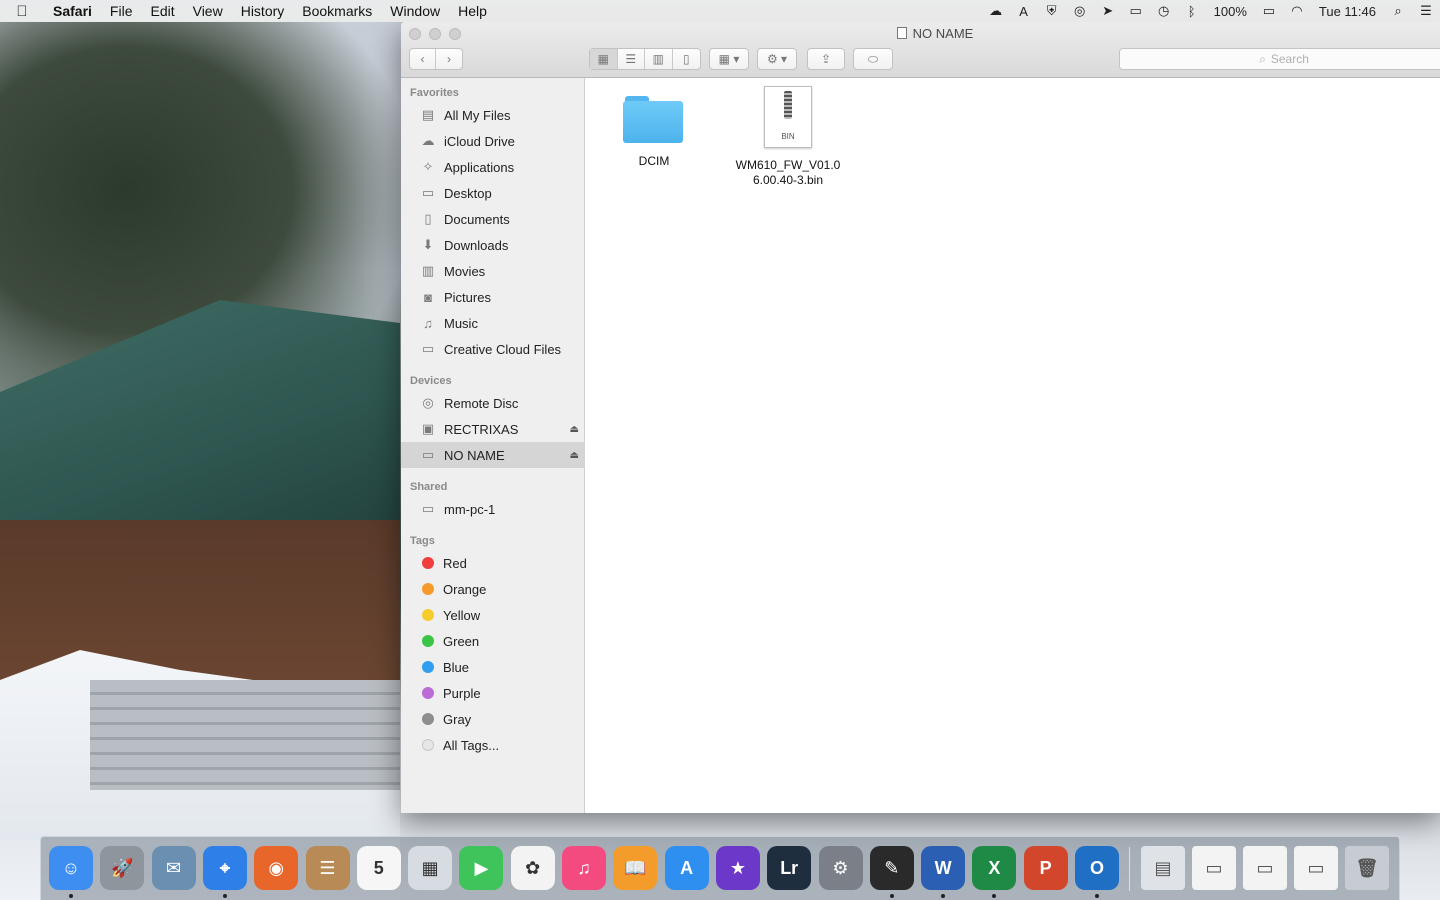 The width and height of the screenshot is (1440, 900). I want to click on clock: Tue 11:46, so click(1347, 11).